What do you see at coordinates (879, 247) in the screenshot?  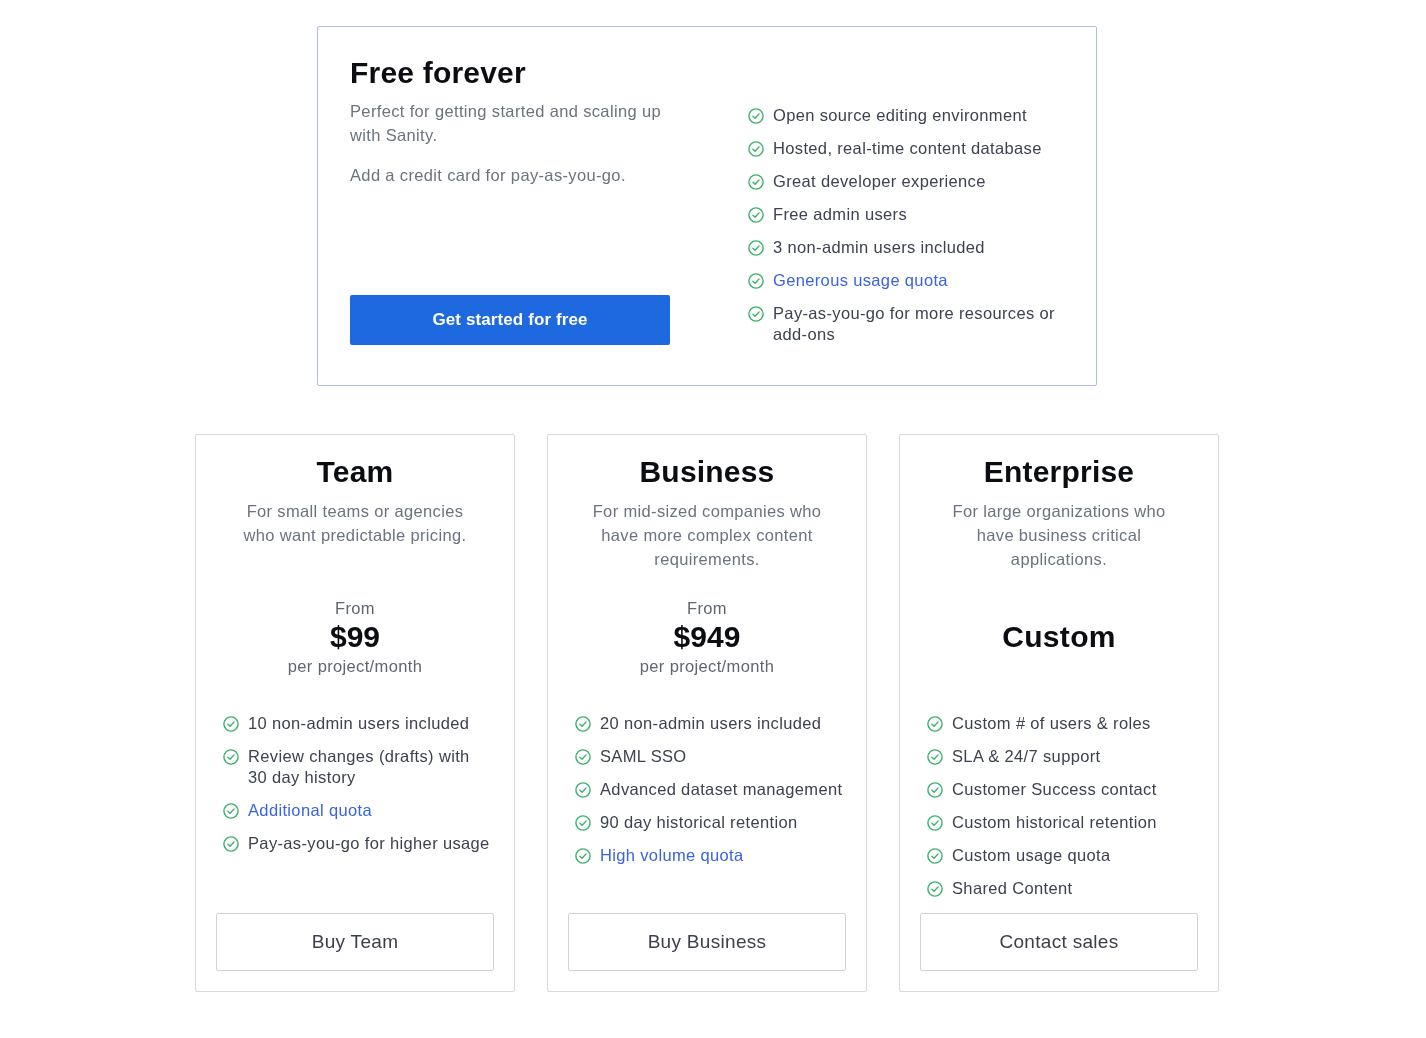 I see `feature-text: 3 non-admin users included` at bounding box center [879, 247].